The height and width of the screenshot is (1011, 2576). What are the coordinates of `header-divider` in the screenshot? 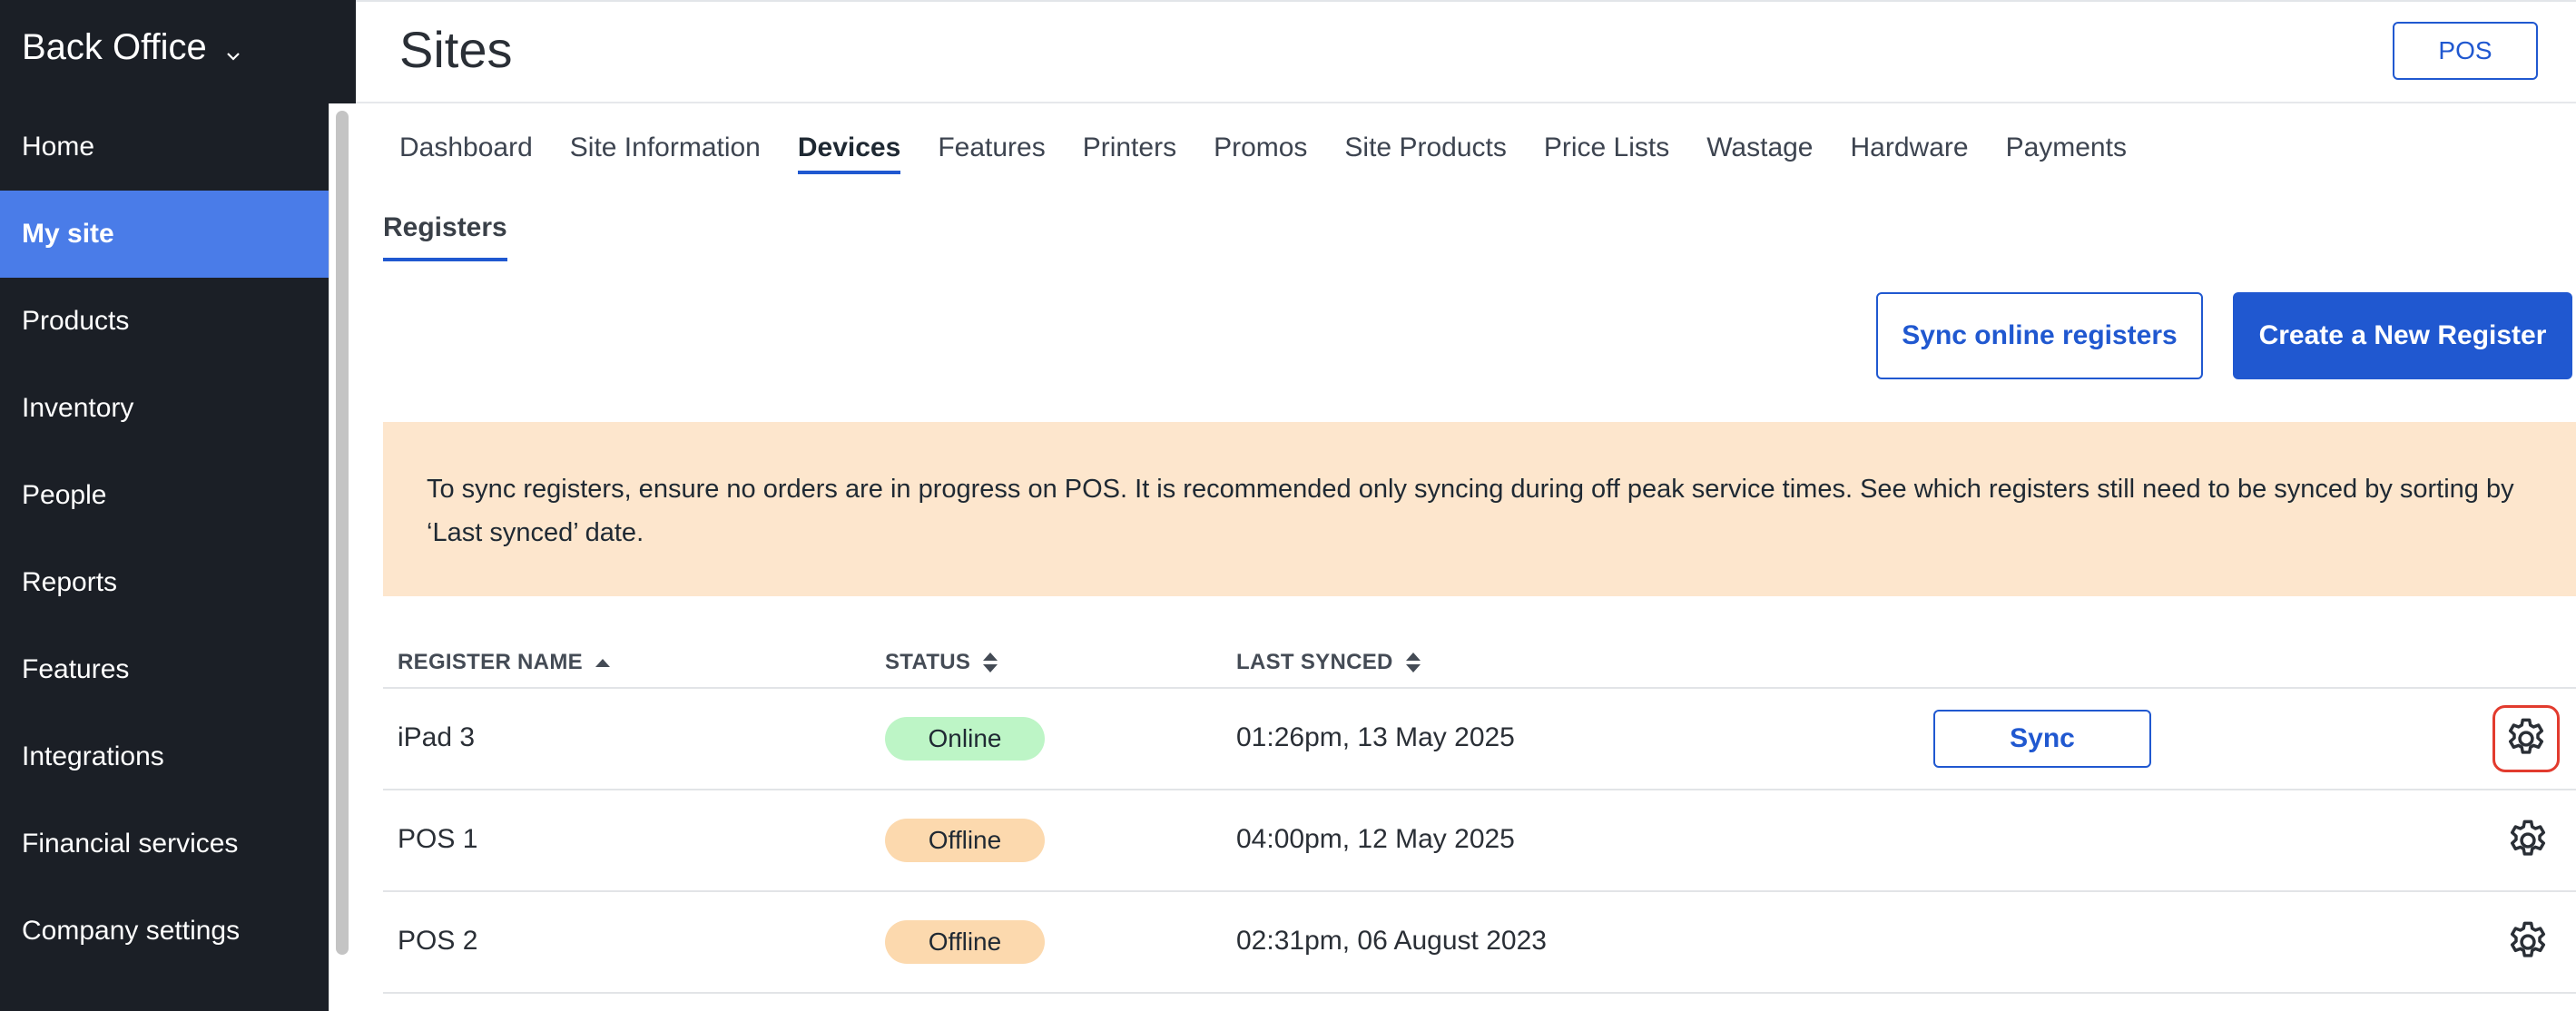 It's located at (1466, 102).